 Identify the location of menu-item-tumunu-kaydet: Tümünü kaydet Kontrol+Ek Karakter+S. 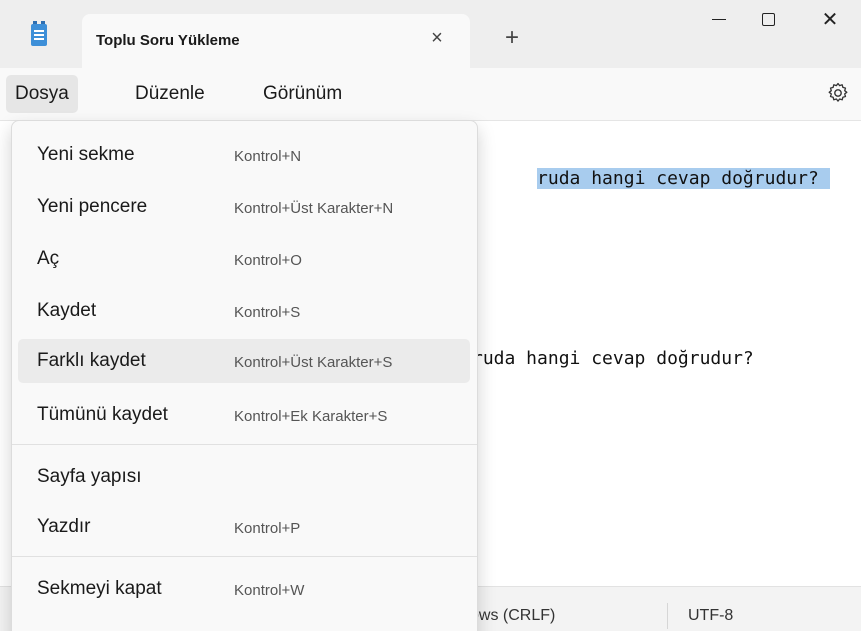
(244, 415).